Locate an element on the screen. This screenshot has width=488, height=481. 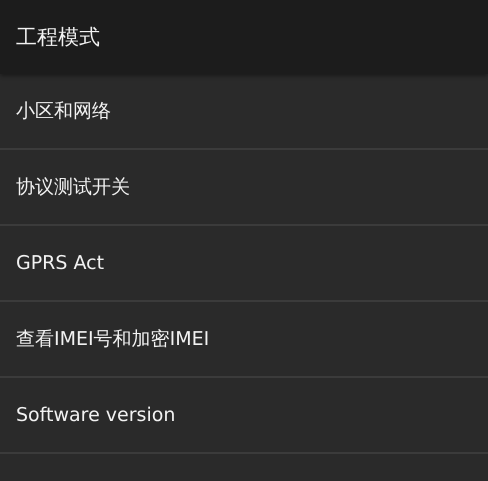
window-title: 工程模式 is located at coordinates (58, 37).